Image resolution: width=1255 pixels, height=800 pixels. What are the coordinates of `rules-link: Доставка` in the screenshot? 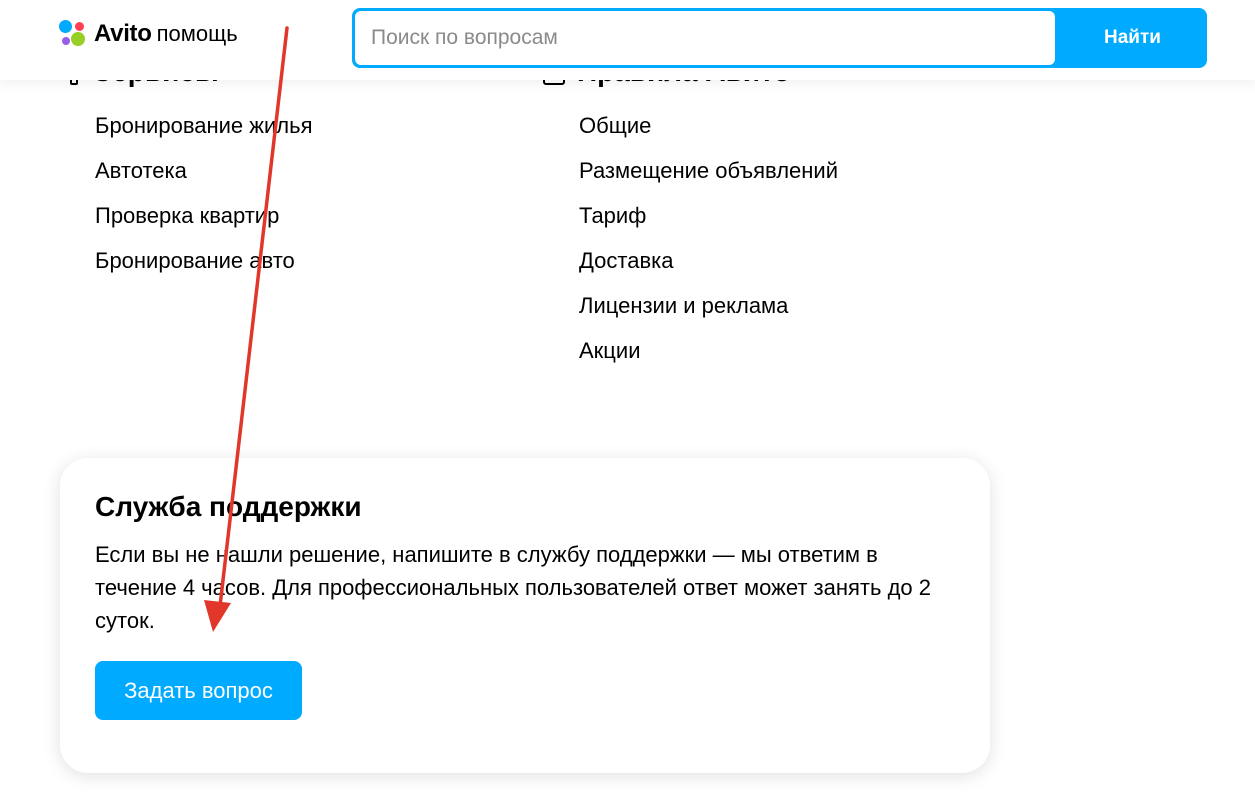 It's located at (708, 267).